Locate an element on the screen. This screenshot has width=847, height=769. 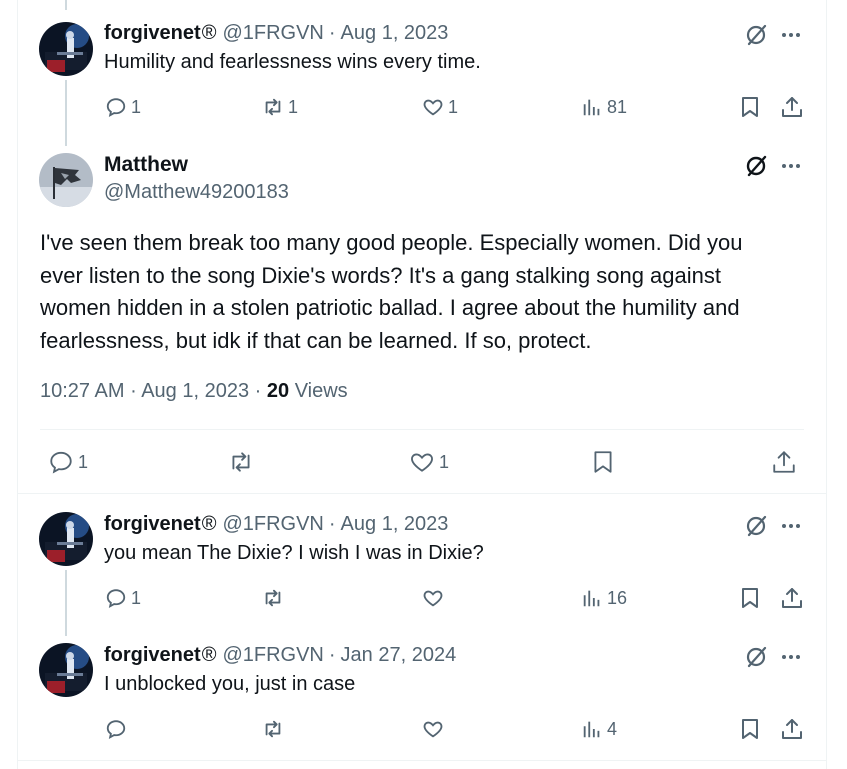
timestamp: Jan 27, 2024 is located at coordinates (399, 655).